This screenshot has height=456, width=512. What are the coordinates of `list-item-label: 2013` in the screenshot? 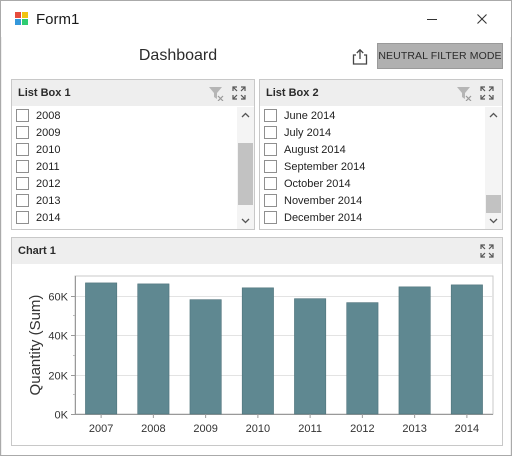 It's located at (48, 200).